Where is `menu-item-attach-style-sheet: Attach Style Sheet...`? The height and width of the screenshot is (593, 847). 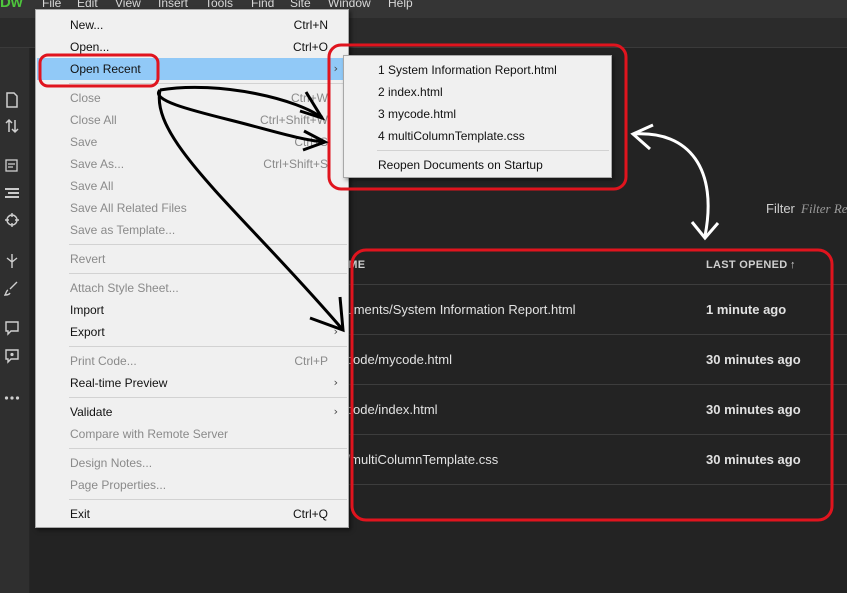
menu-item-attach-style-sheet: Attach Style Sheet... is located at coordinates (192, 288).